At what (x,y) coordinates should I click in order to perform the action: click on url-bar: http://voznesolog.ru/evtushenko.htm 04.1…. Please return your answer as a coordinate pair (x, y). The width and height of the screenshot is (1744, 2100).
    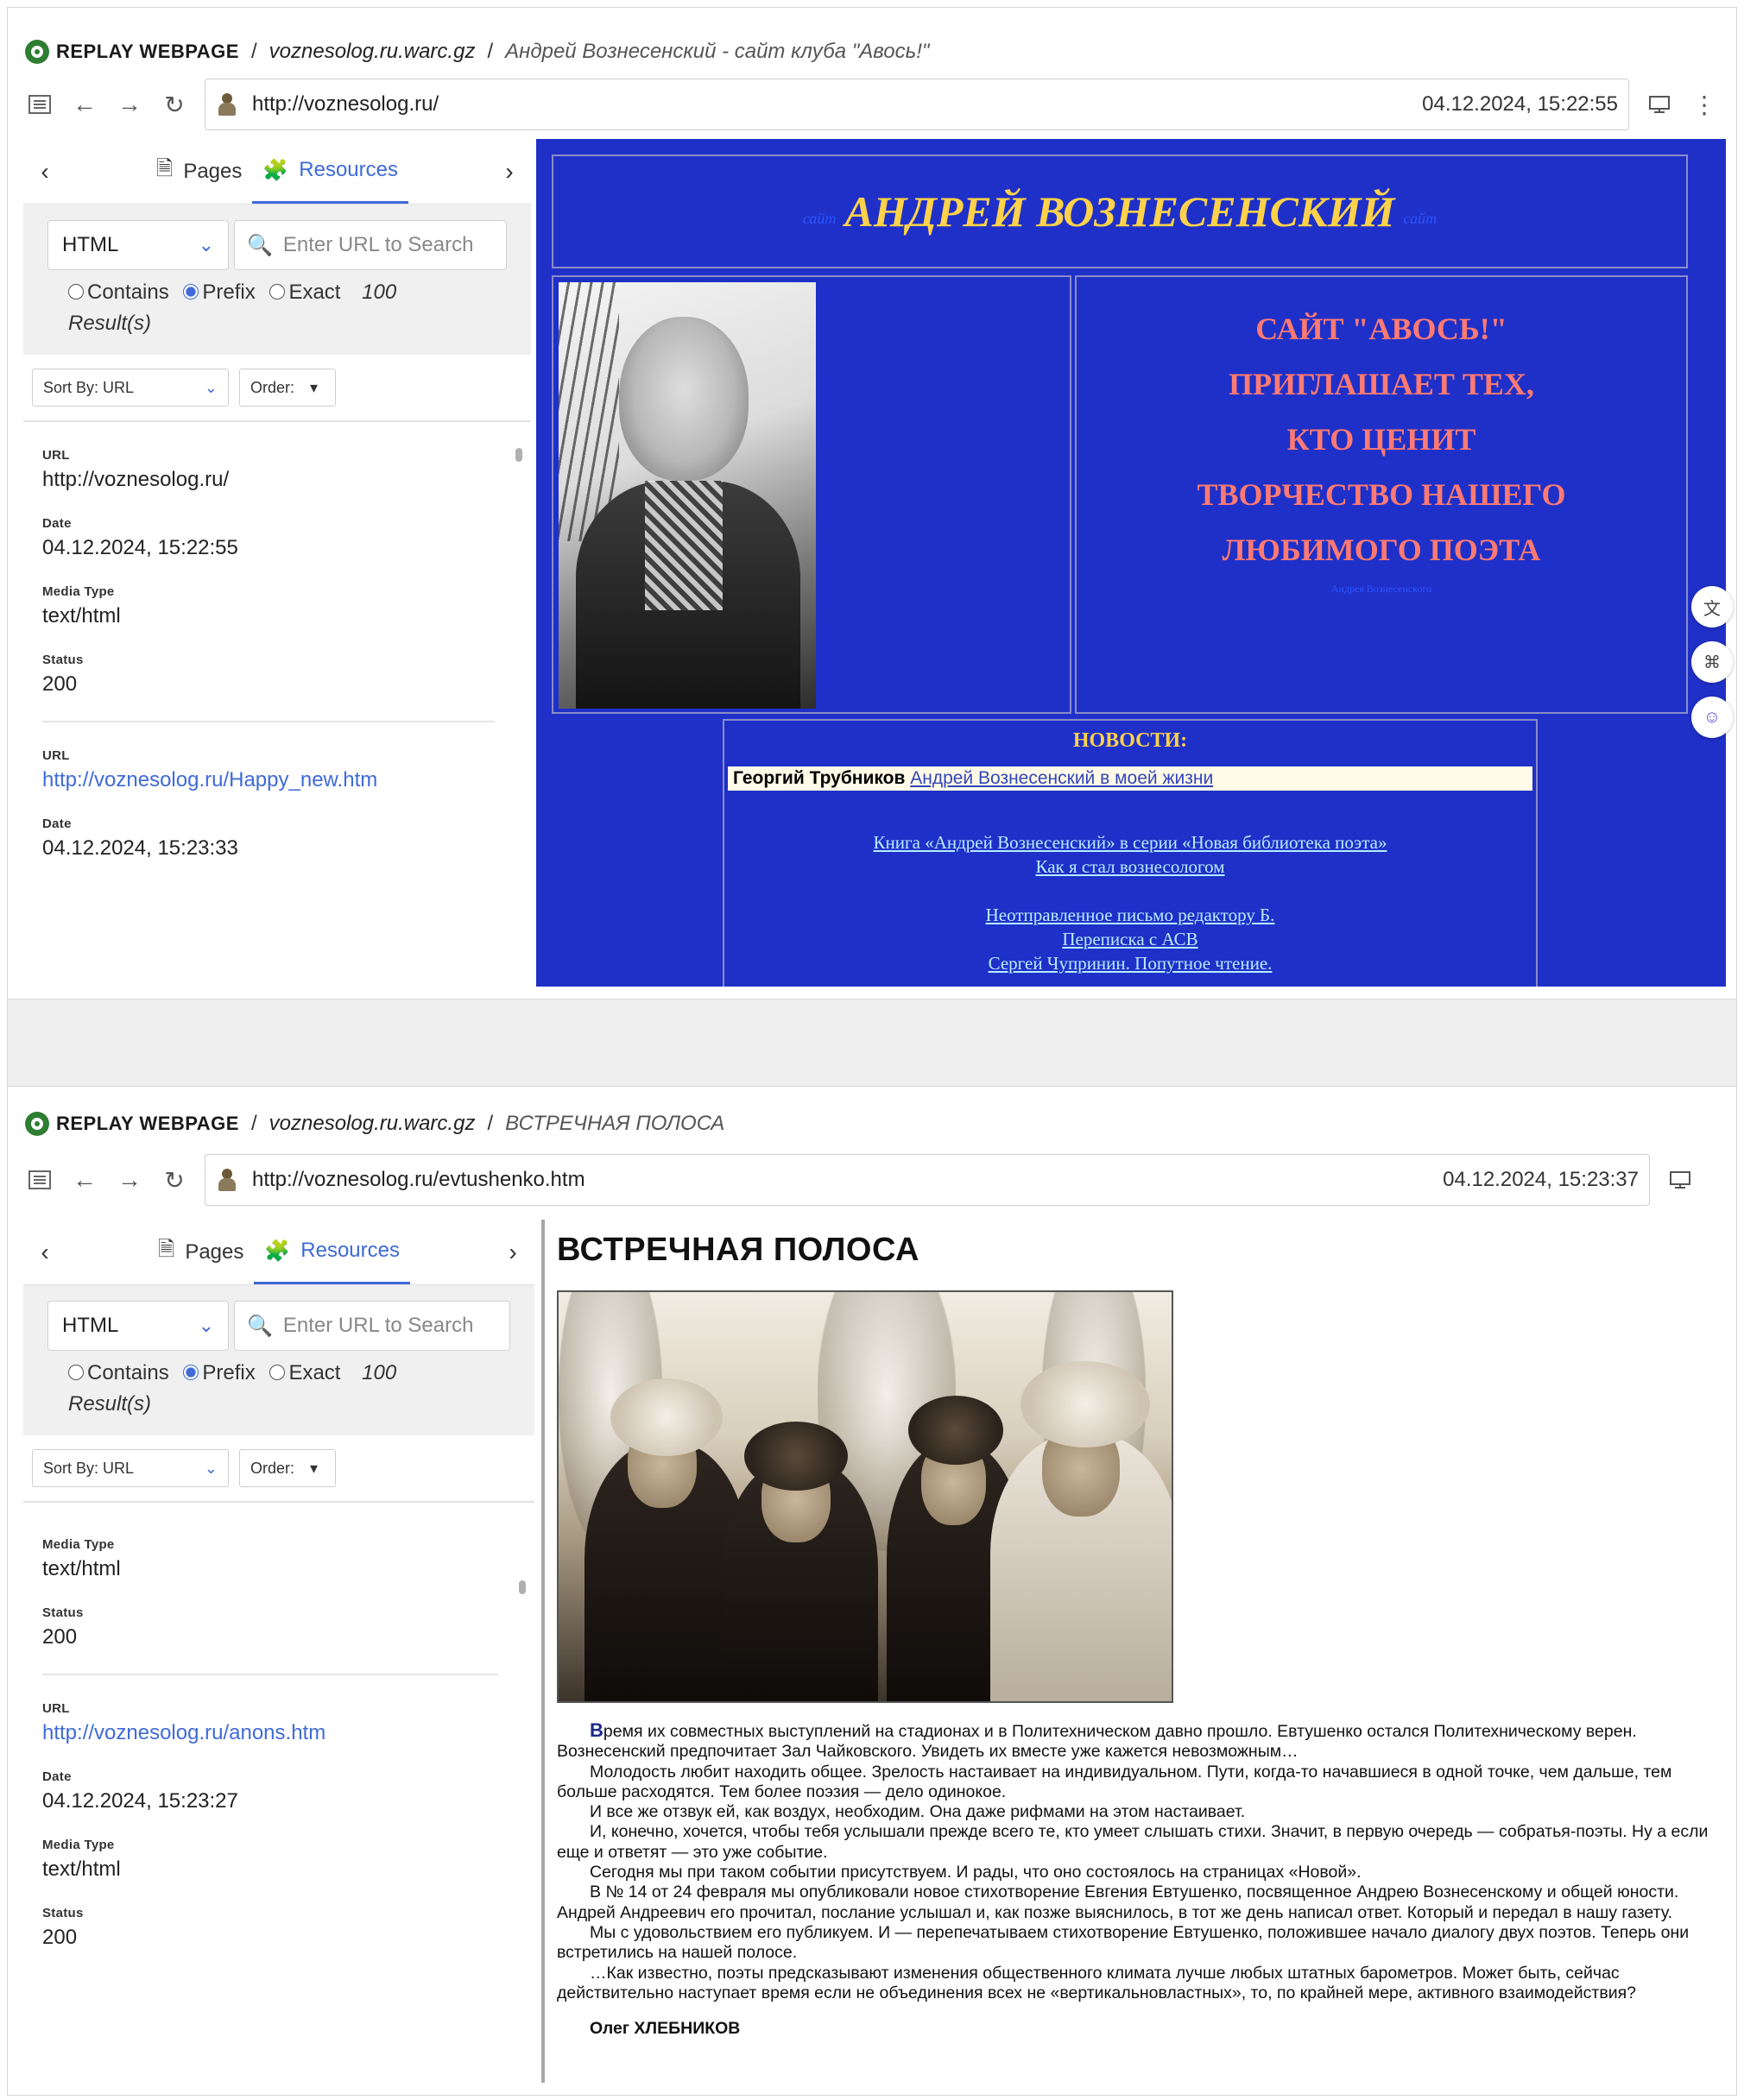
    Looking at the image, I should click on (928, 1180).